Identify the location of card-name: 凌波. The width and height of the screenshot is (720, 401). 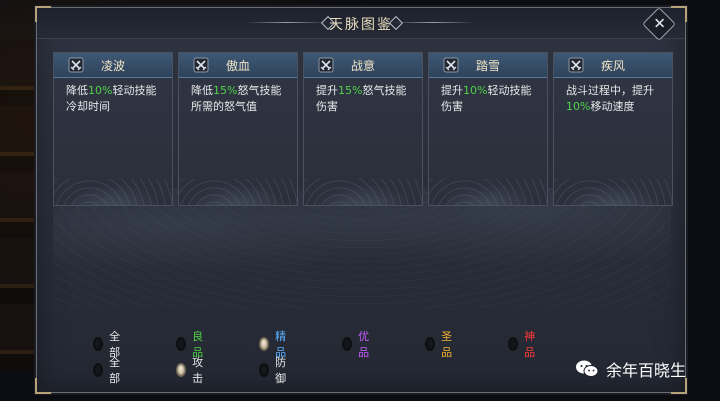
(112, 66).